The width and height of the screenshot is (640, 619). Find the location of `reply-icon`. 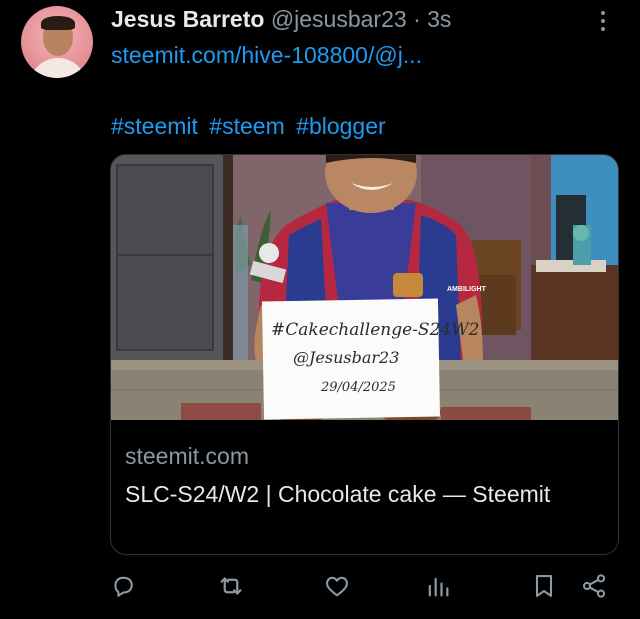

reply-icon is located at coordinates (123, 586).